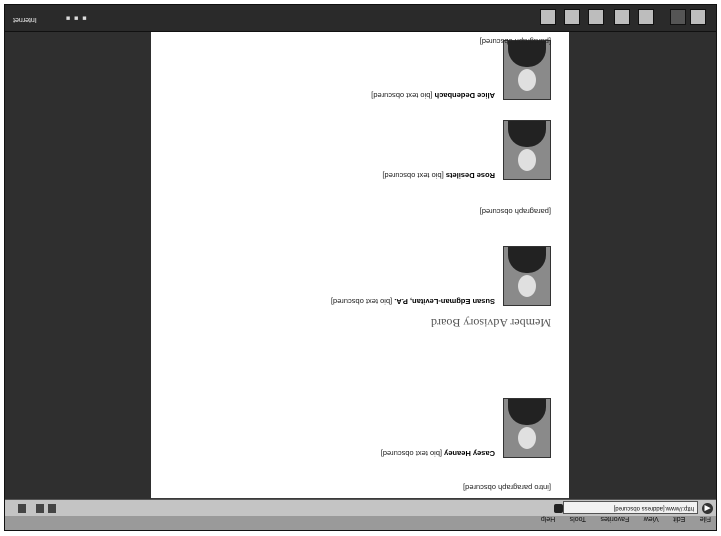 This screenshot has height=536, width=721. I want to click on bio-name: Alice Dedenbach, so click(464, 95).